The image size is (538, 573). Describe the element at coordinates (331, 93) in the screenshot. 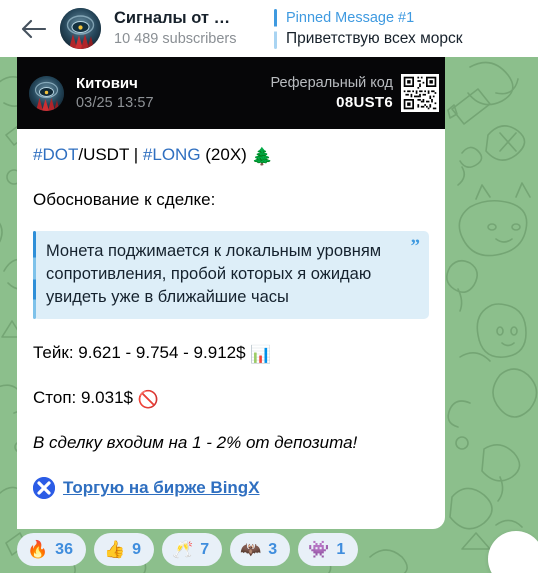

I see `referral-labels: Реферальный код 08UST6` at that location.